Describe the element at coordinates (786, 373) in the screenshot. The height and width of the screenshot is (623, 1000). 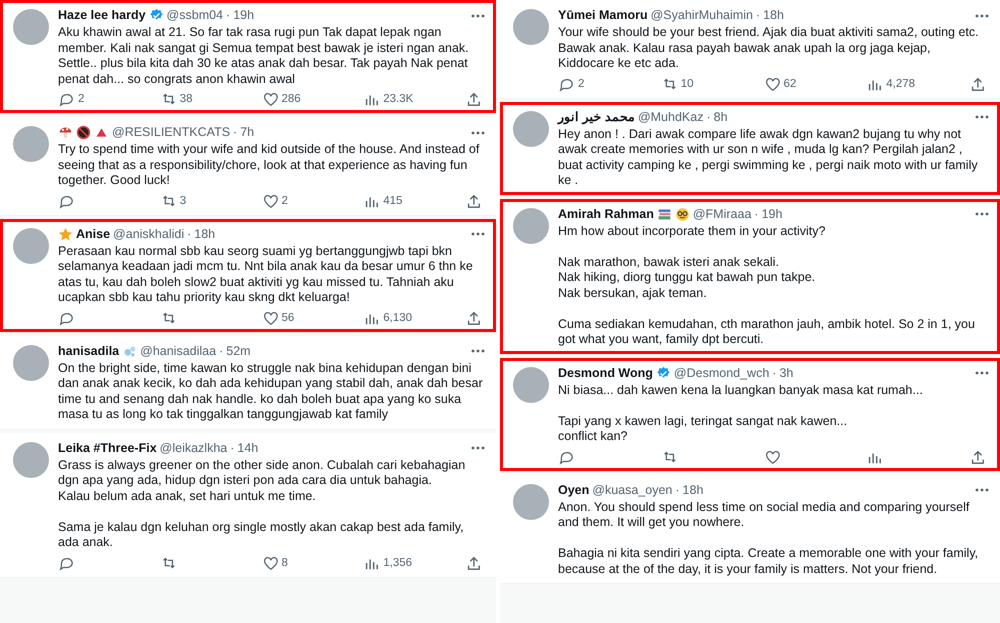
I see `post-time: 3h` at that location.